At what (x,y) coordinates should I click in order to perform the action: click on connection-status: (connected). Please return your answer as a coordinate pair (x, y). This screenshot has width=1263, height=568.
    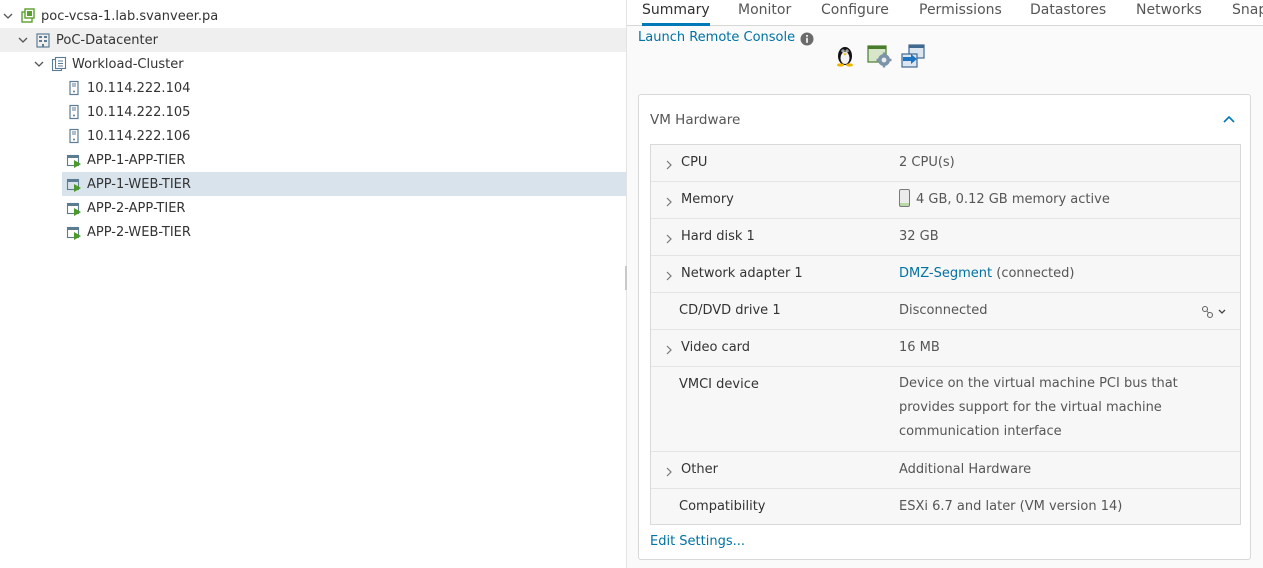
    Looking at the image, I should click on (1035, 273).